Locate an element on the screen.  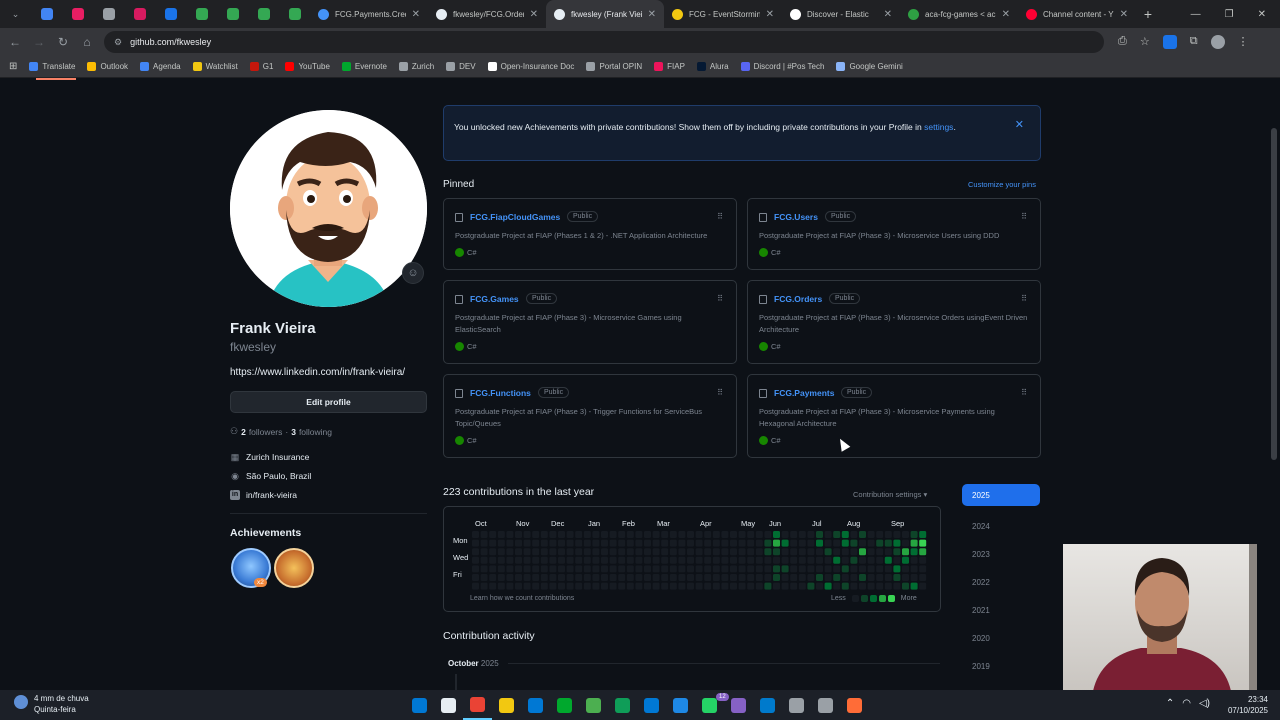
browser-menu-icon: ⋮ is located at coordinates (1243, 42).